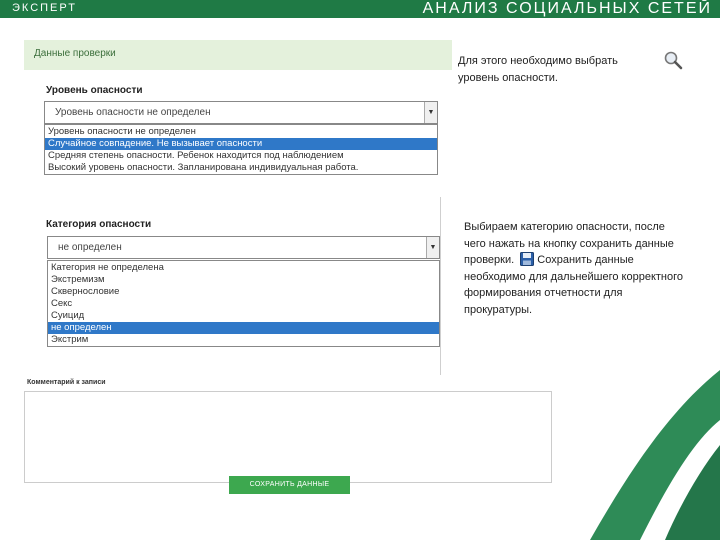 Image resolution: width=720 pixels, height=540 pixels. What do you see at coordinates (243, 328) in the screenshot?
I see `danger-category-option-highlighted: не определен` at bounding box center [243, 328].